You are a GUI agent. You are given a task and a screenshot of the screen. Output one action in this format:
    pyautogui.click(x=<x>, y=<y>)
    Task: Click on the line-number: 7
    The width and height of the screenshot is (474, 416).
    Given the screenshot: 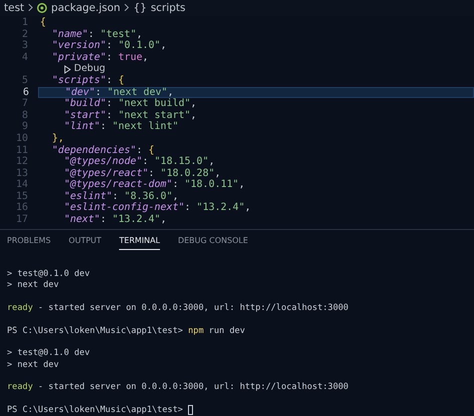 What is the action you would take?
    pyautogui.click(x=24, y=104)
    